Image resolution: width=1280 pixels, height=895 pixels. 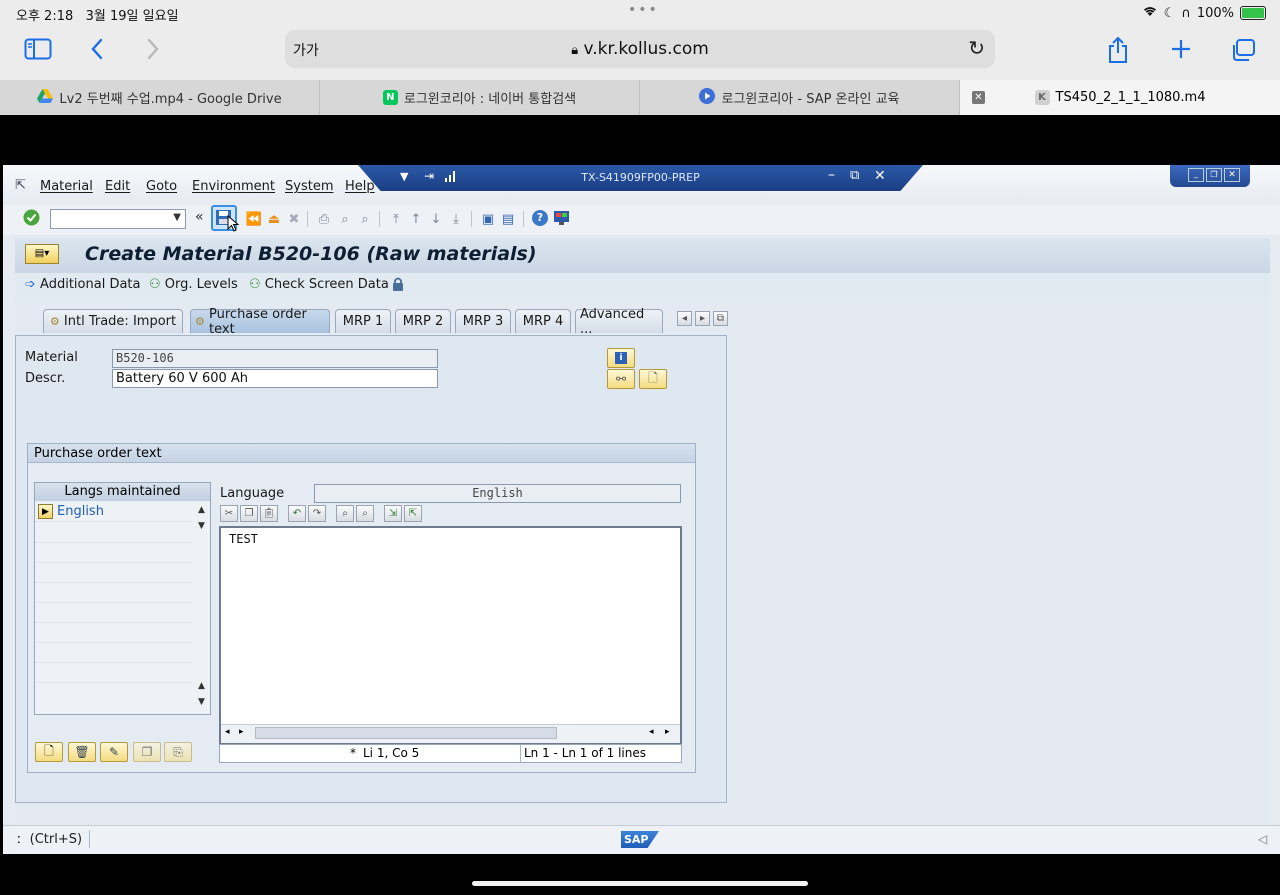 I want to click on address-bar: 가가 🔒︎ v.kr.kollus.com ↻, so click(x=640, y=49).